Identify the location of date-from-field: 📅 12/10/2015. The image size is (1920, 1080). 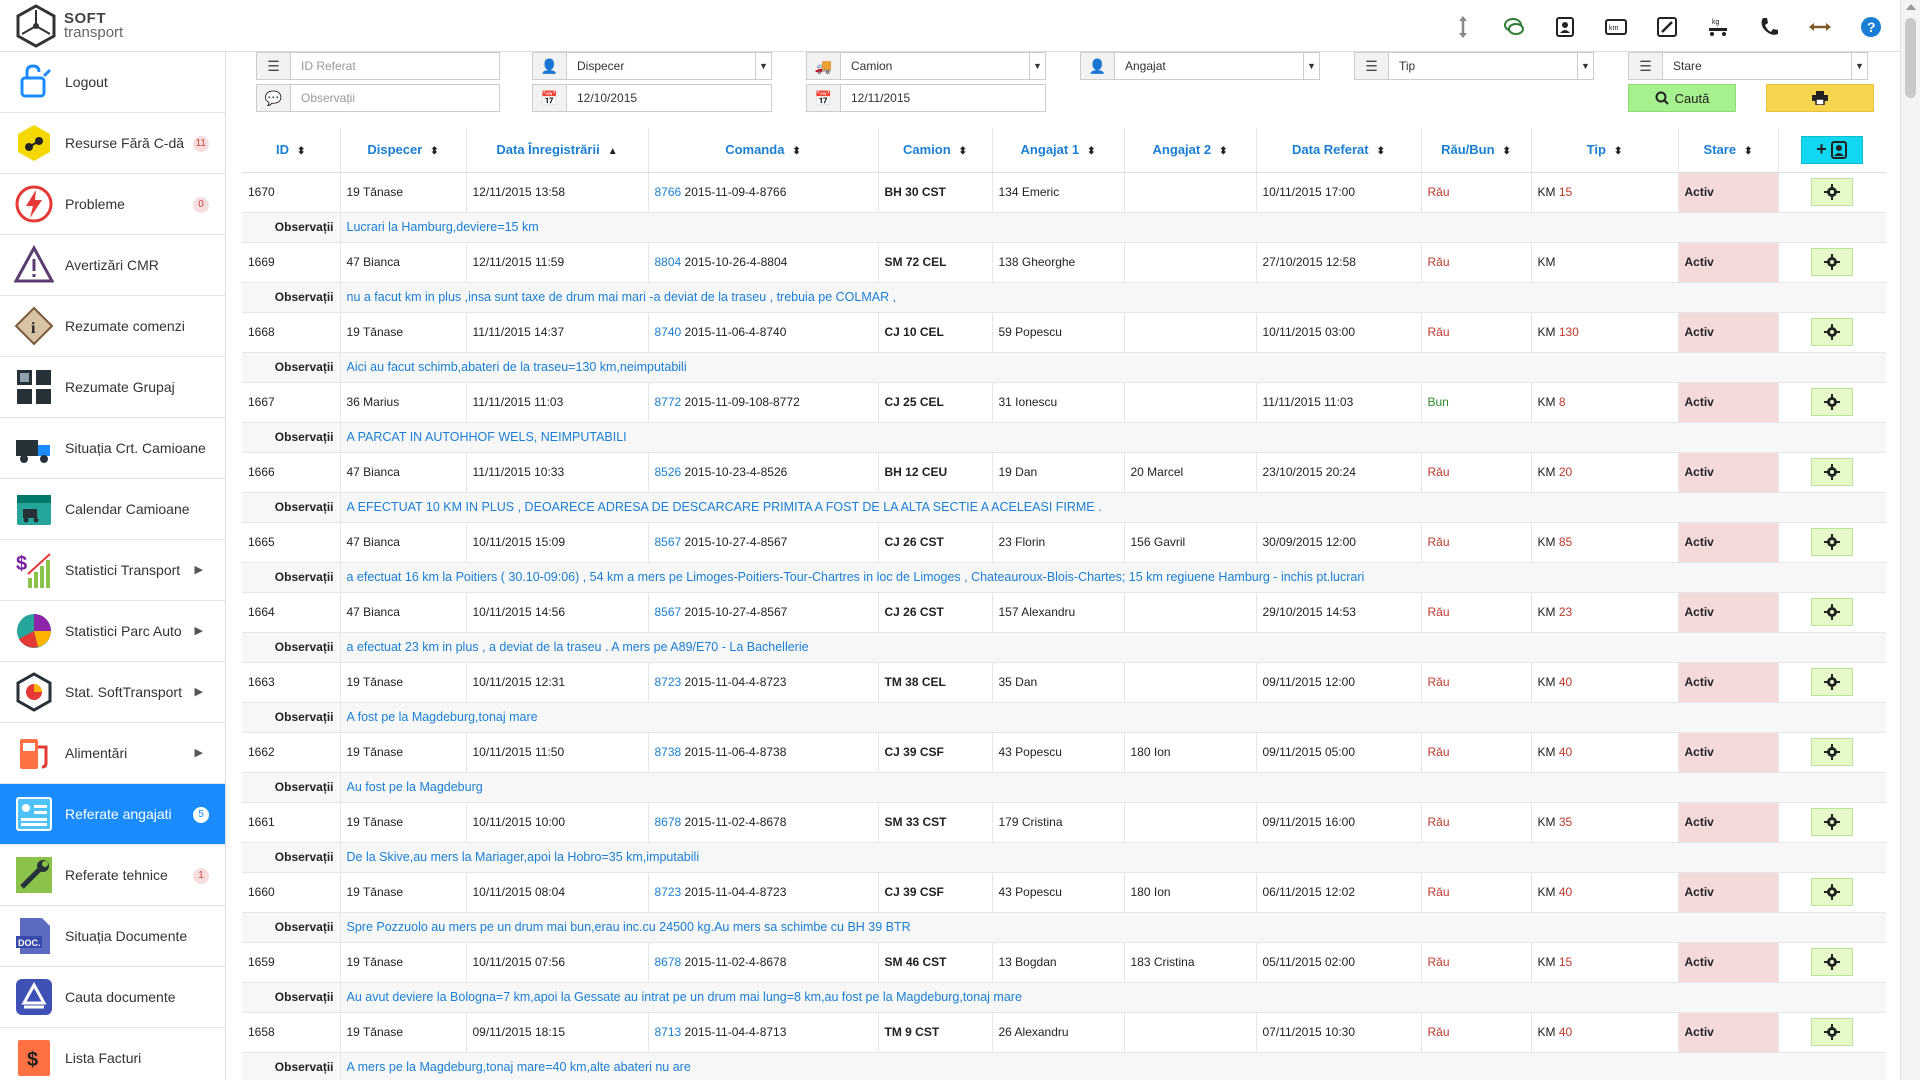
(652, 98).